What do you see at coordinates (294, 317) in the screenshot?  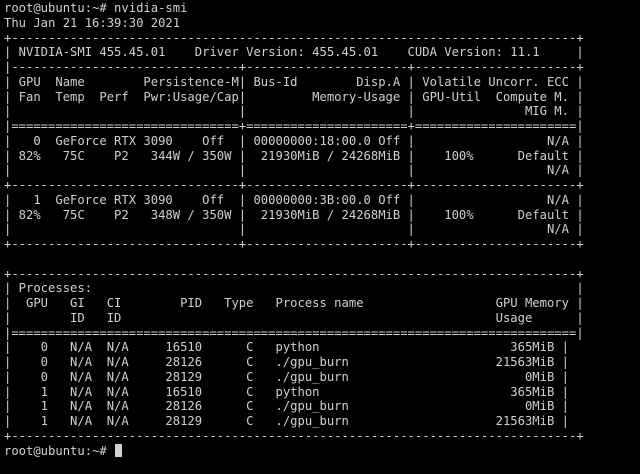 I see `terminal-line: | ID ID Usage |` at bounding box center [294, 317].